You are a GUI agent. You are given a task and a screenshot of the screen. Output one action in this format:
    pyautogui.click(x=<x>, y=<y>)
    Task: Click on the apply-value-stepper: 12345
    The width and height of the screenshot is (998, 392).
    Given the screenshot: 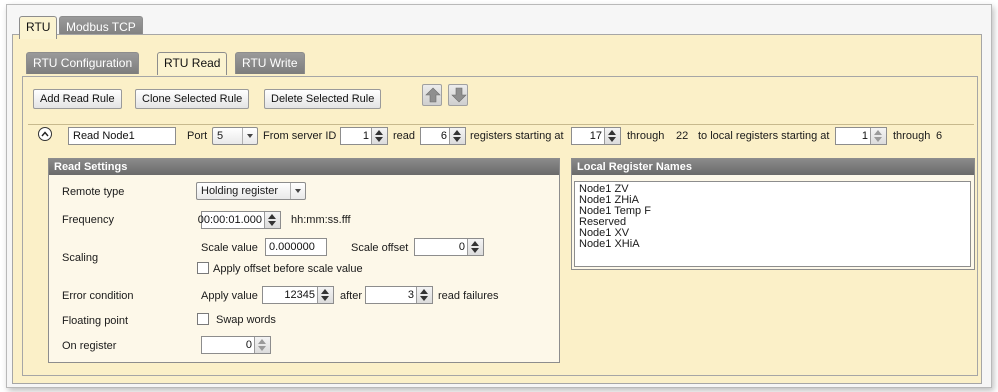 What is the action you would take?
    pyautogui.click(x=298, y=295)
    